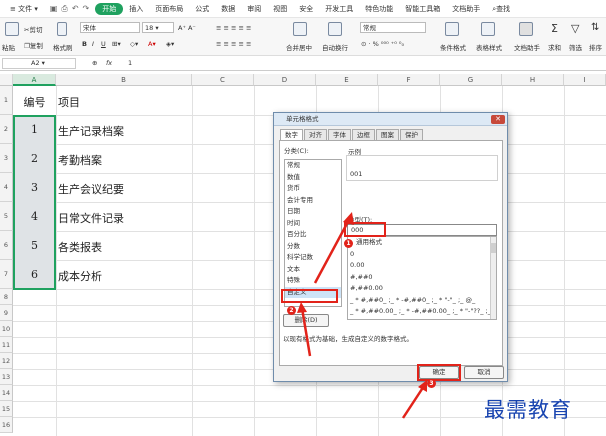  What do you see at coordinates (304, 329) in the screenshot?
I see `arrow-to-custom-category` at bounding box center [304, 329].